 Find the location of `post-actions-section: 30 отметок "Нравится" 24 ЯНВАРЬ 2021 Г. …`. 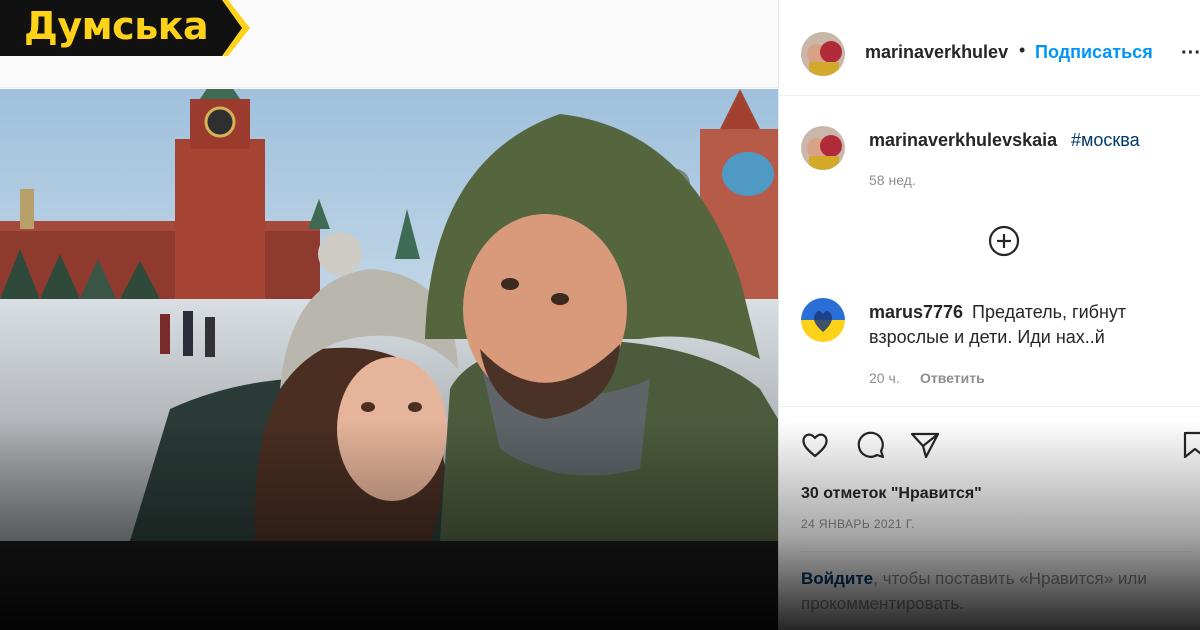

post-actions-section: 30 отметок "Нравится" 24 ЯНВАРЬ 2021 Г. … is located at coordinates (989, 518).